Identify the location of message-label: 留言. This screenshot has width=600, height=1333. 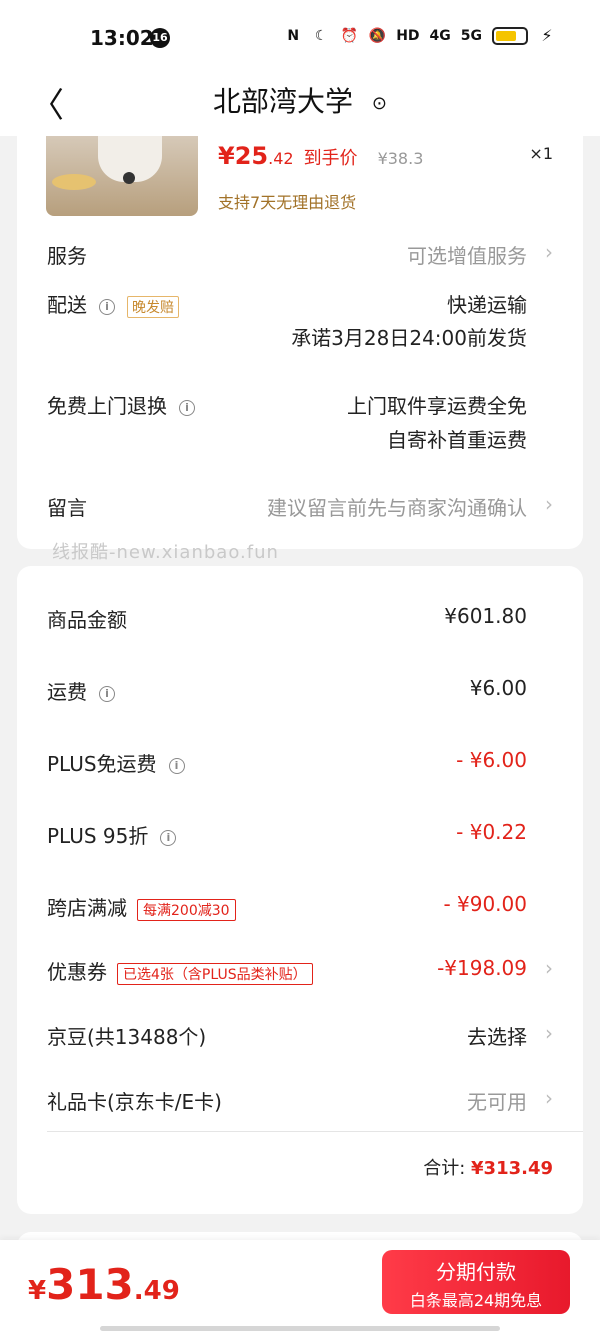
(67, 508).